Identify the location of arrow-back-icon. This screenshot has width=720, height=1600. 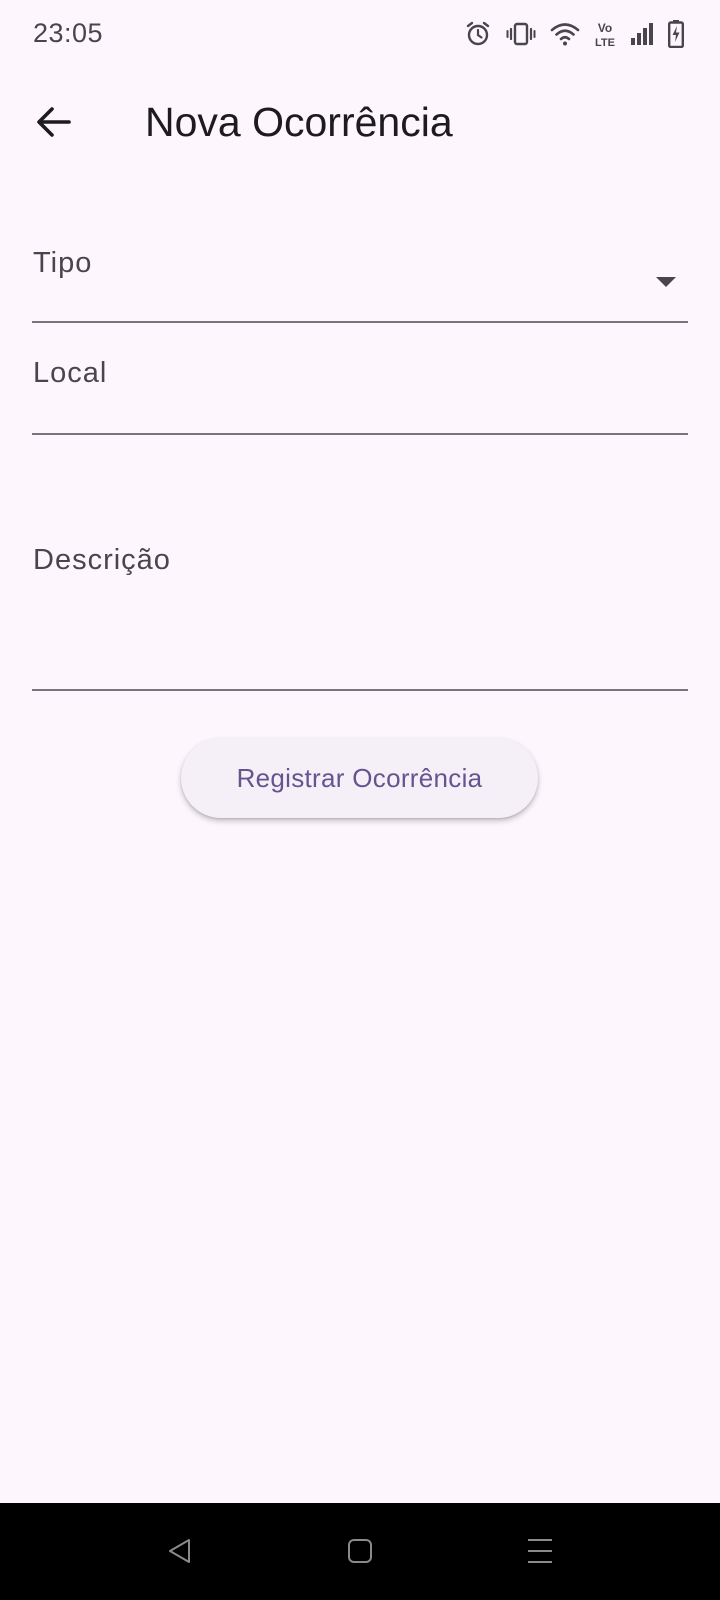
(54, 122).